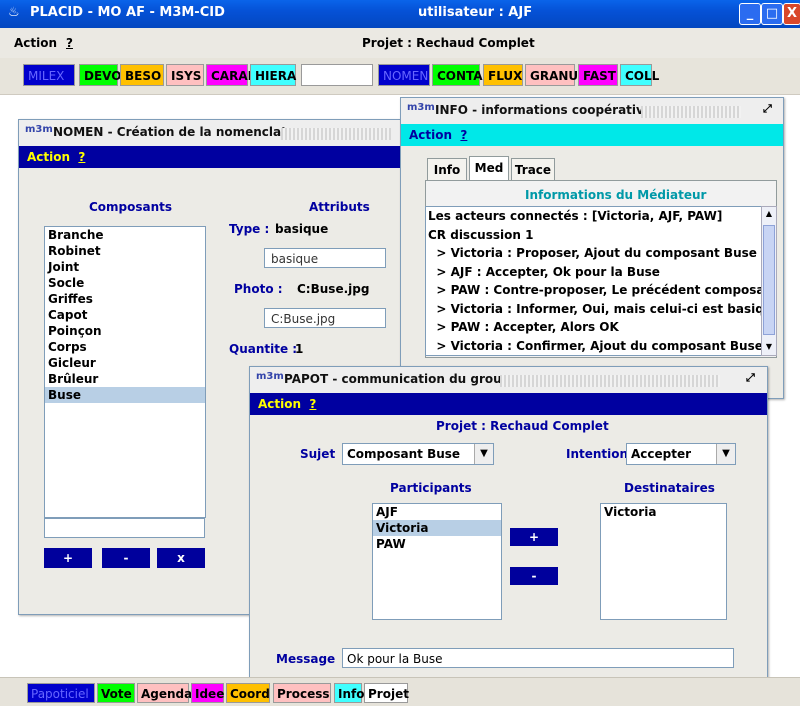 This screenshot has width=800, height=706. I want to click on remove-recipient-button: -, so click(534, 576).